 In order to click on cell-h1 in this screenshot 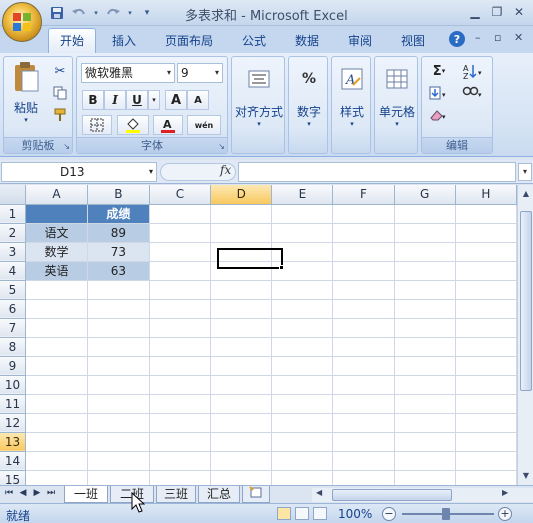, I will do `click(486, 214)`.